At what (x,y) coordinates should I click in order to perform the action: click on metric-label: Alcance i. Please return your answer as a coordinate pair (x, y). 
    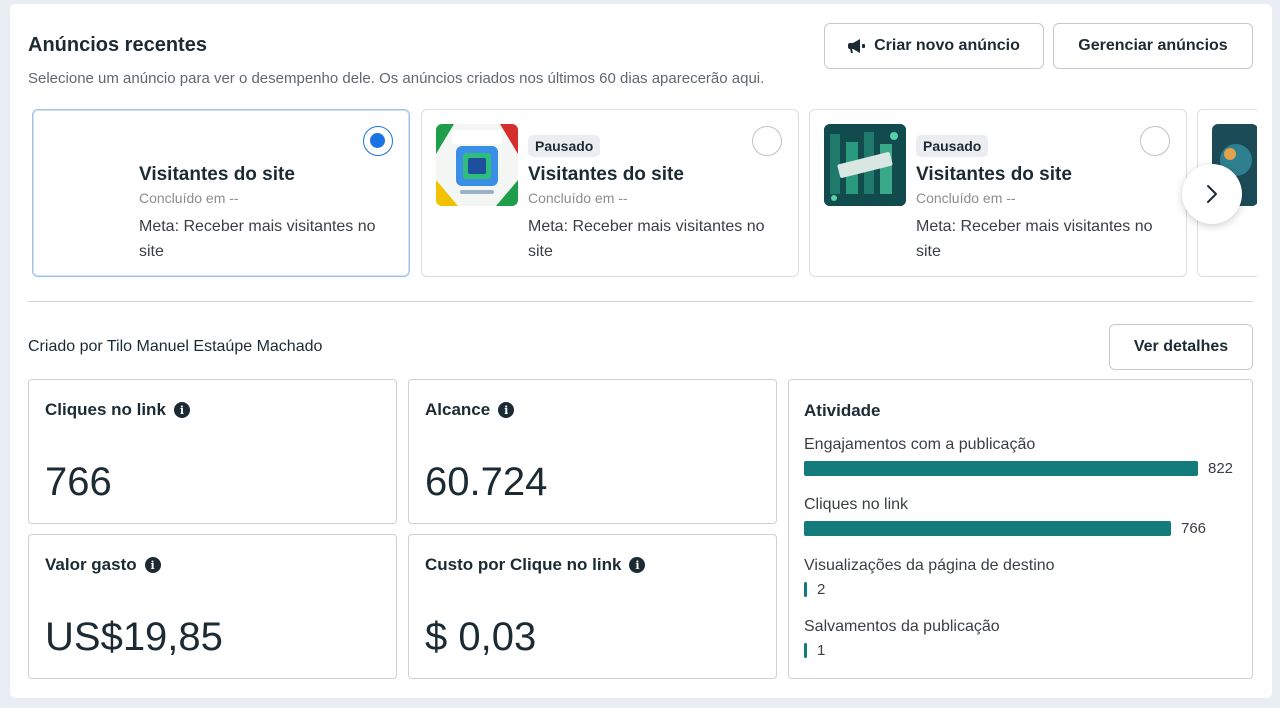
    Looking at the image, I should click on (470, 410).